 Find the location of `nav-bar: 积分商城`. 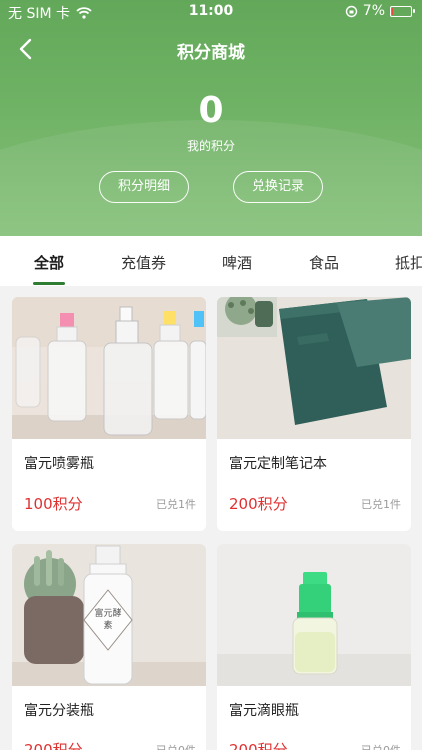

nav-bar: 积分商城 is located at coordinates (211, 49).